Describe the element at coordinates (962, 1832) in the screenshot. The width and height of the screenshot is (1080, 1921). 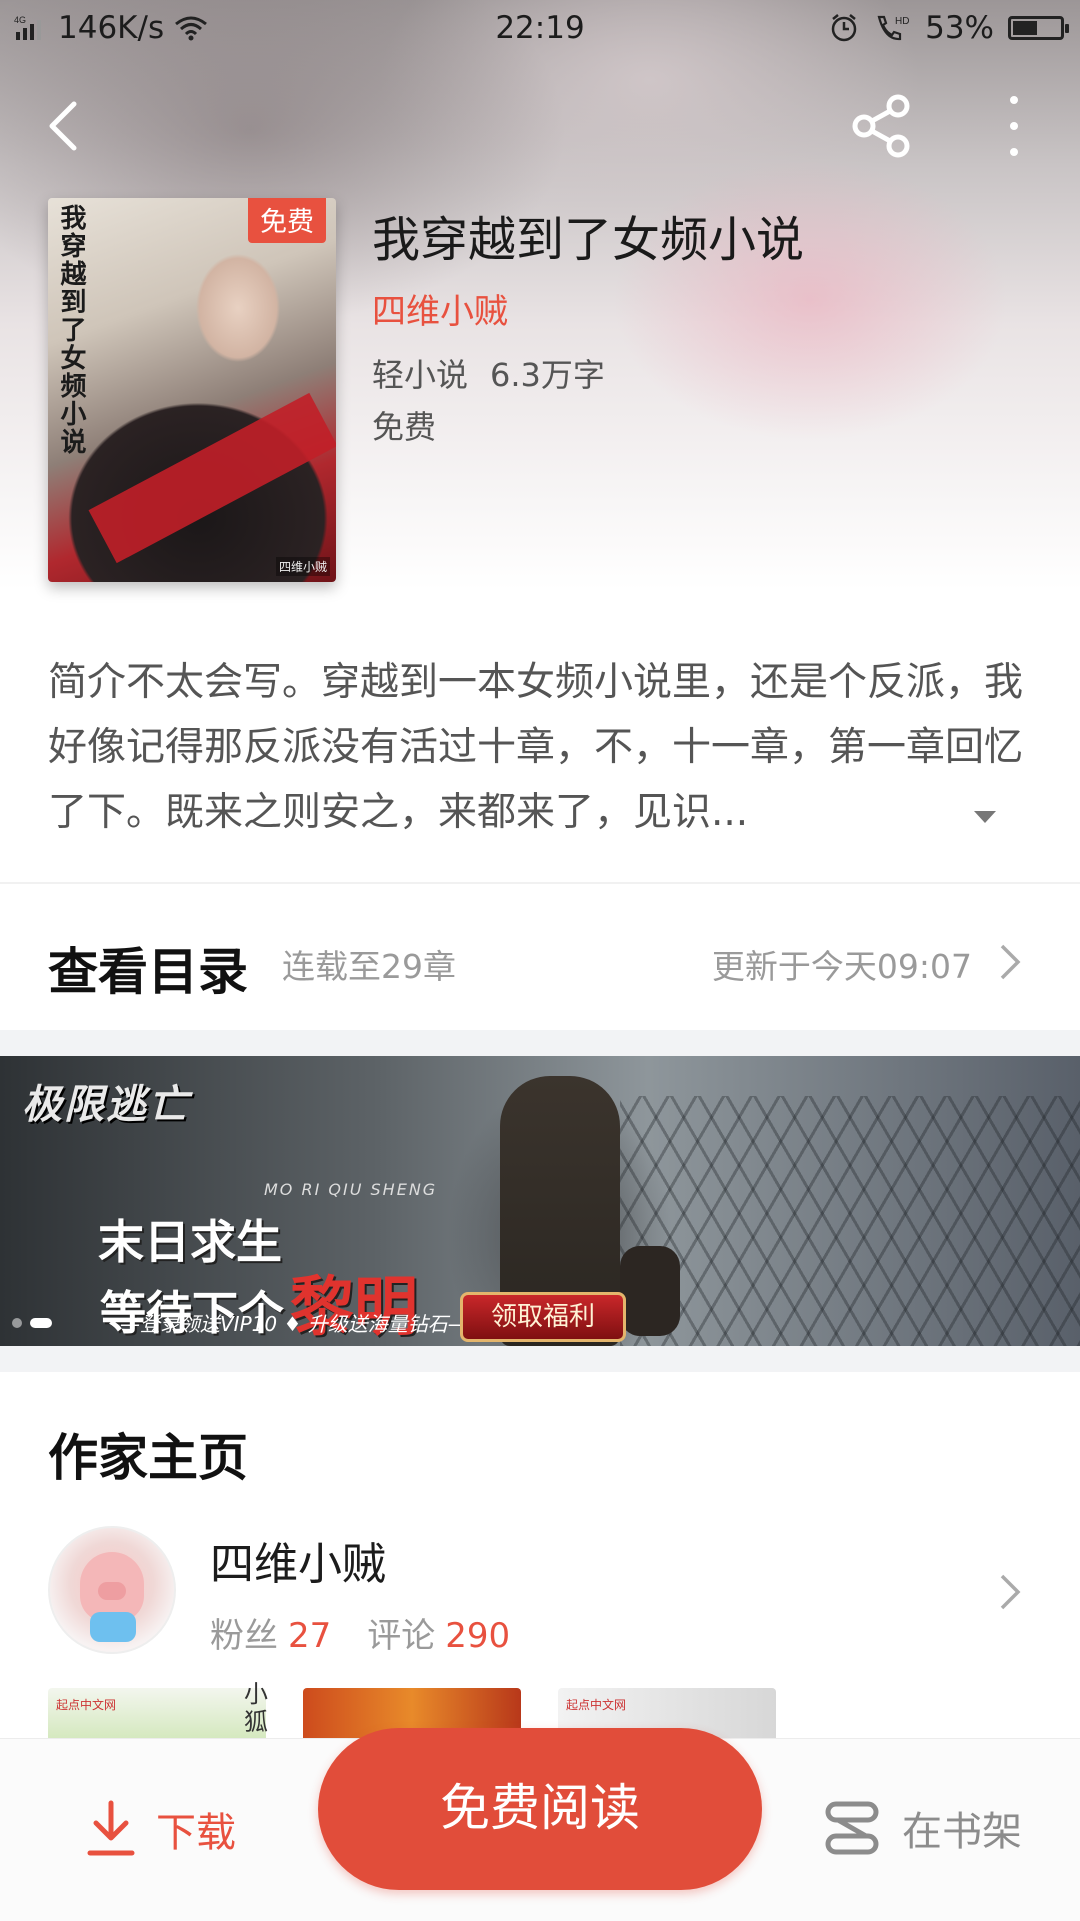
I see `on-shelf-label: 在书架` at that location.